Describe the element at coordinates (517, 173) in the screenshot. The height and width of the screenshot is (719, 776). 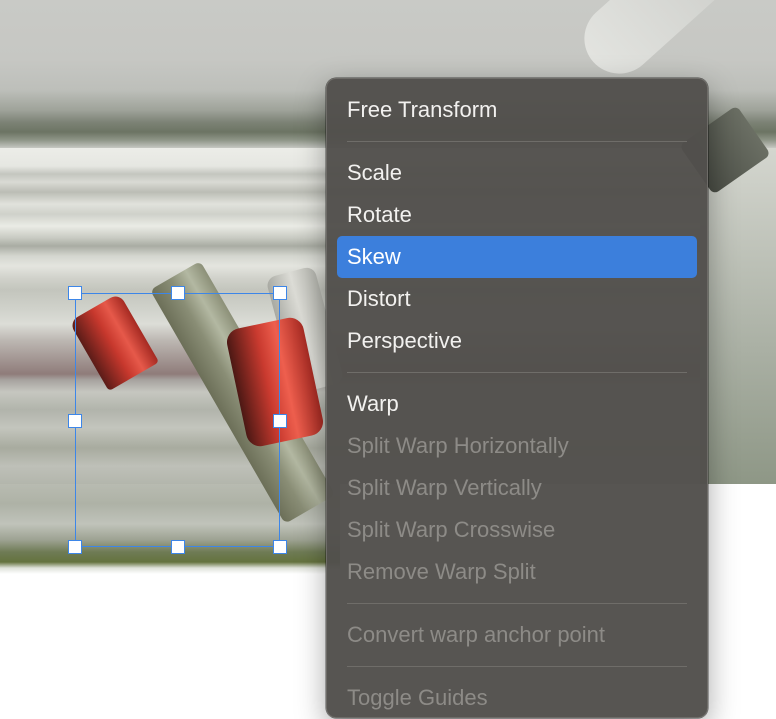
I see `menu-item-scale: Scale` at that location.